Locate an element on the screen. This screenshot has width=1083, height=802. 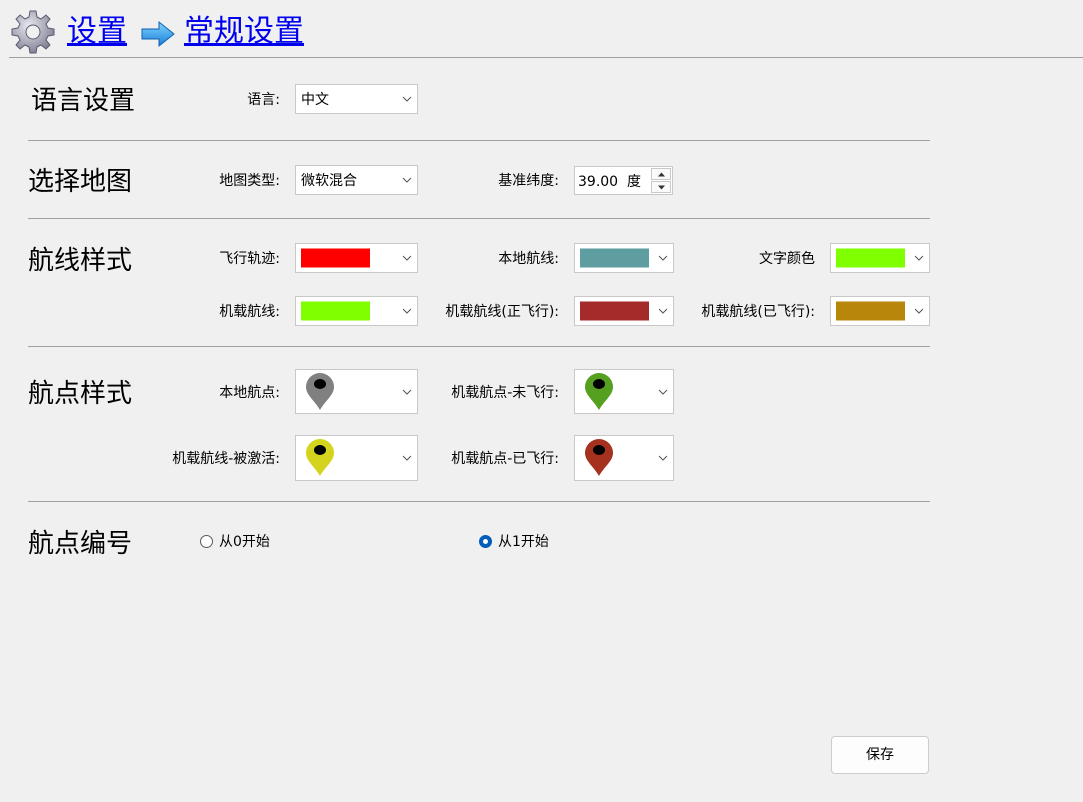
caret-up-icon is located at coordinates (661, 174).